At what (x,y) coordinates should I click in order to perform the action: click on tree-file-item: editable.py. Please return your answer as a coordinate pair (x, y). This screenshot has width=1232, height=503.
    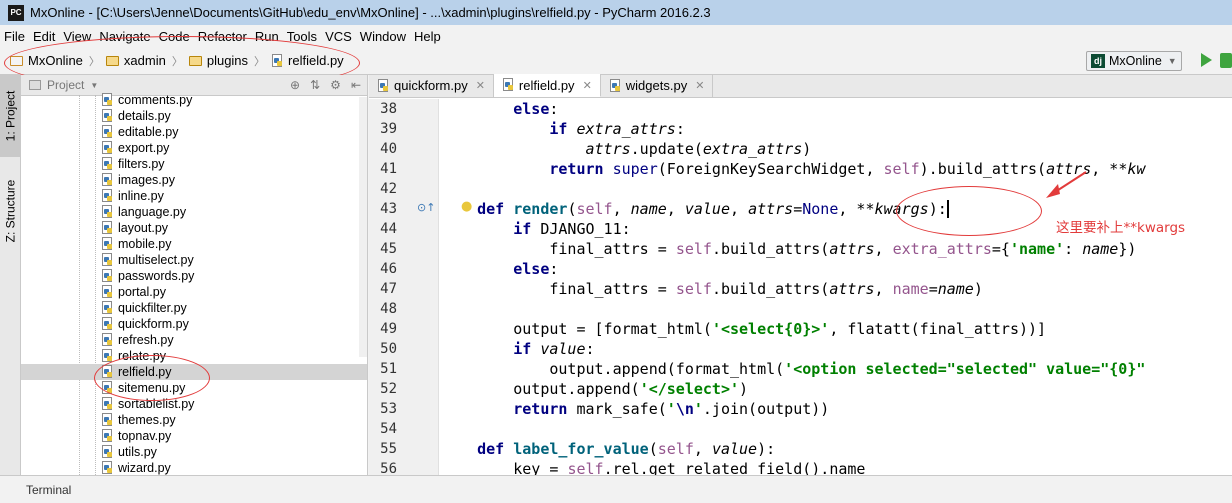
    Looking at the image, I should click on (194, 132).